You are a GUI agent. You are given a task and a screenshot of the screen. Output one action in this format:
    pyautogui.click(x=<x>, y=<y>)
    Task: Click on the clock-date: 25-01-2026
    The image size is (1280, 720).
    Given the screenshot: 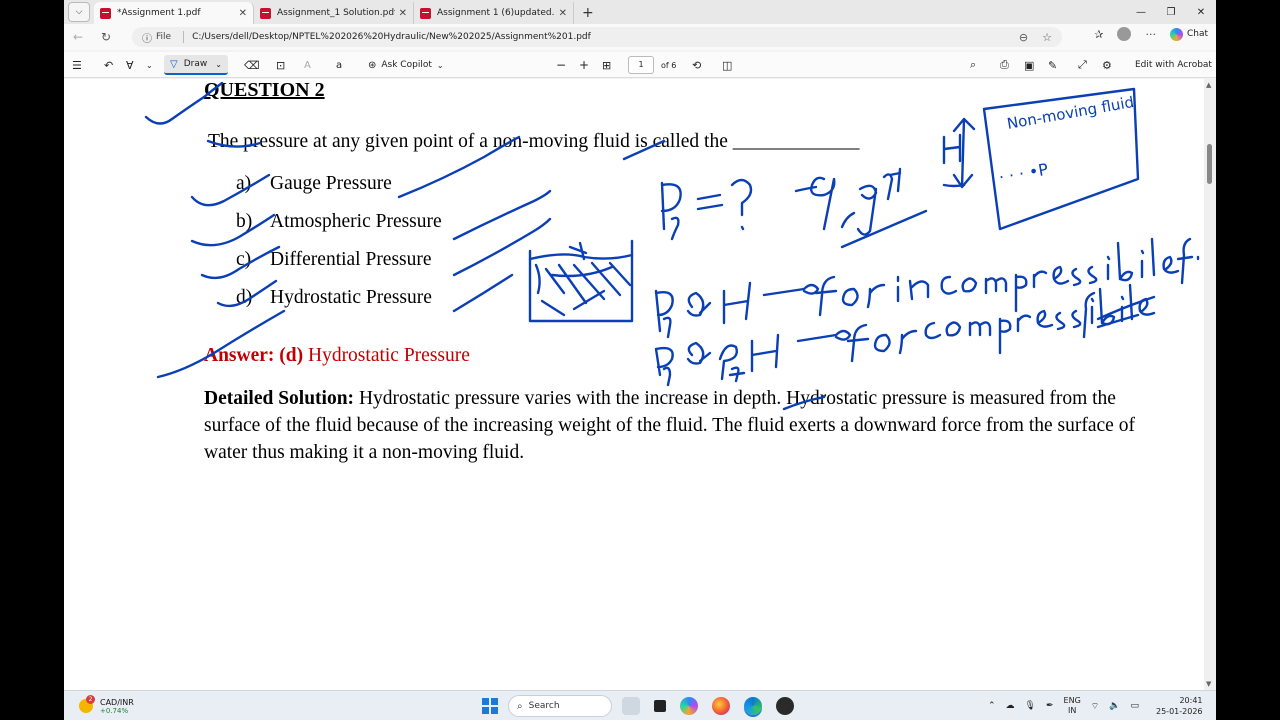 What is the action you would take?
    pyautogui.click(x=1179, y=711)
    